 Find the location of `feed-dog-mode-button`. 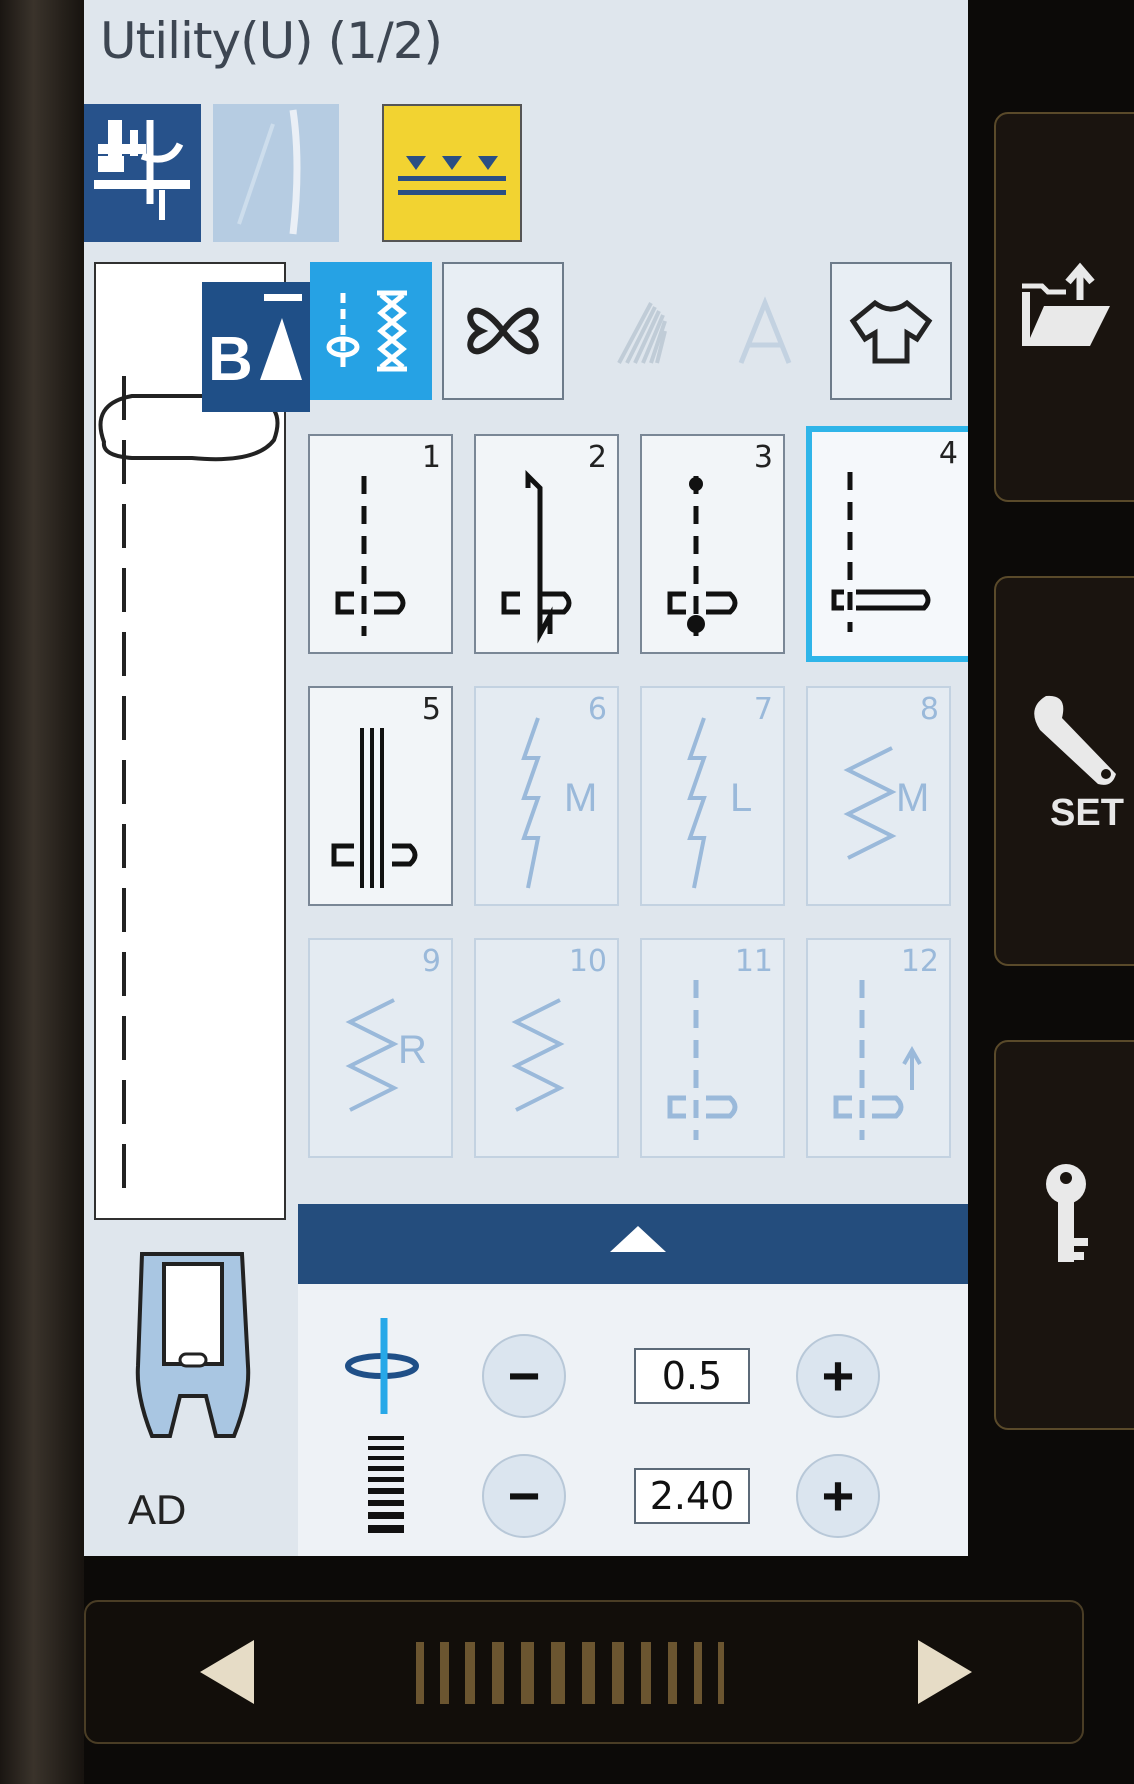

feed-dog-mode-button is located at coordinates (452, 173).